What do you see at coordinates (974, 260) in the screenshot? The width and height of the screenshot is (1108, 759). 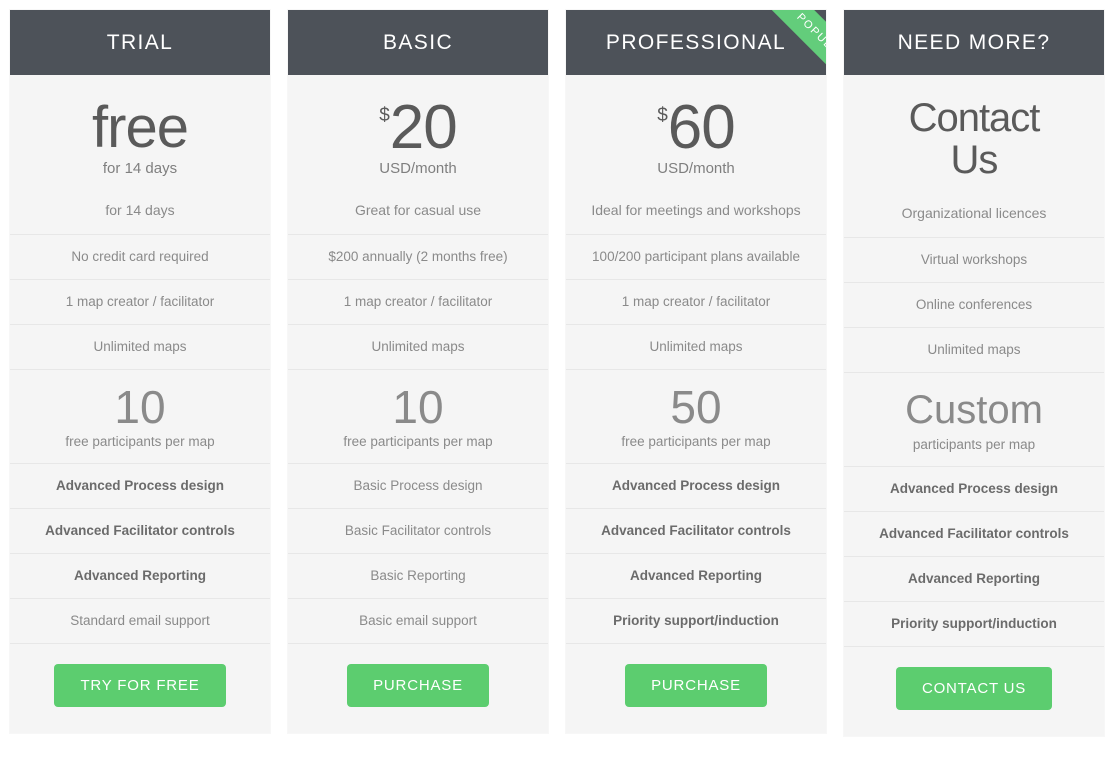 I see `feature-row: Virtual workshops` at bounding box center [974, 260].